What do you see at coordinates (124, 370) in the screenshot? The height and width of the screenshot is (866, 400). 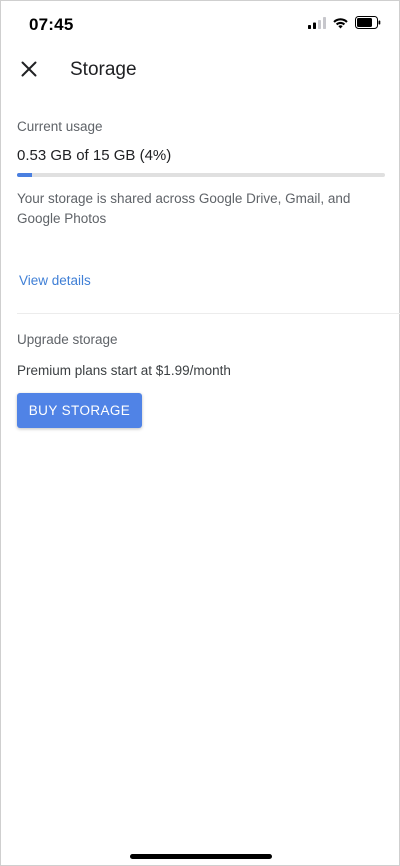 I see `premium-plans-note: Premium plans start at $1.99/month` at bounding box center [124, 370].